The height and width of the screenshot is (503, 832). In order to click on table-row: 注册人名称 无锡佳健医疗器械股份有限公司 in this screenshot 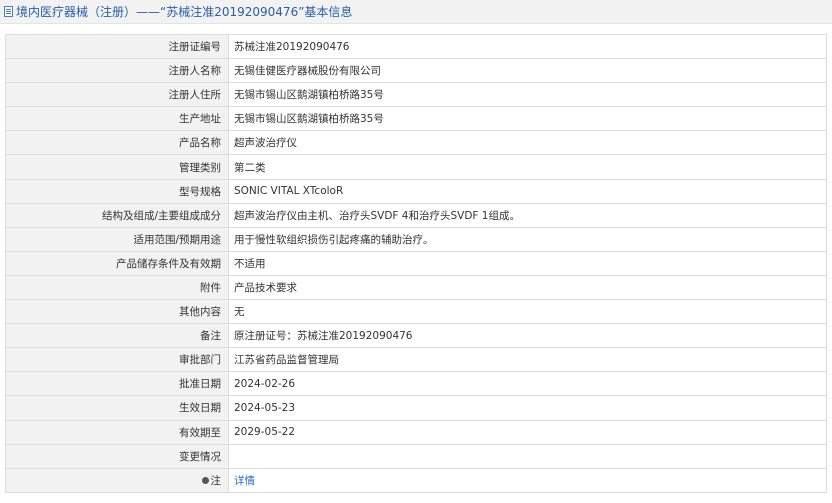, I will do `click(416, 71)`.